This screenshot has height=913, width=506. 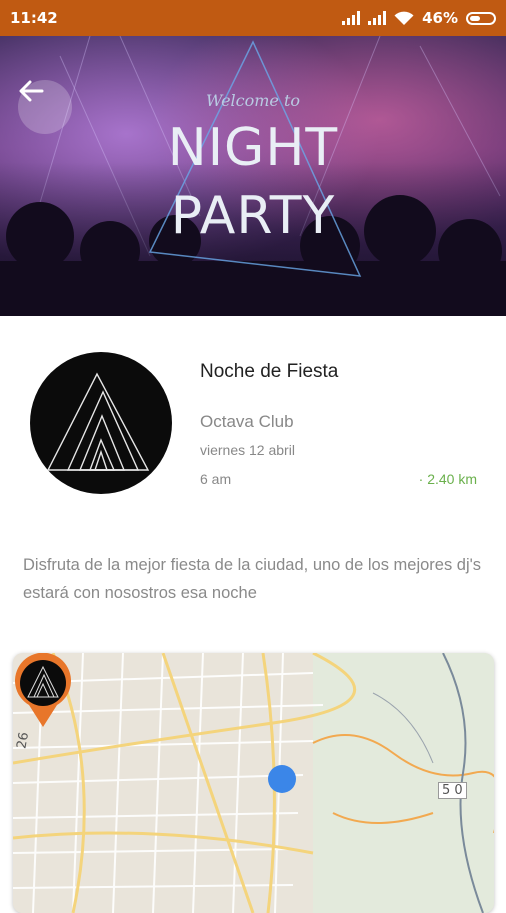 I want to click on current-location-icon, so click(x=282, y=779).